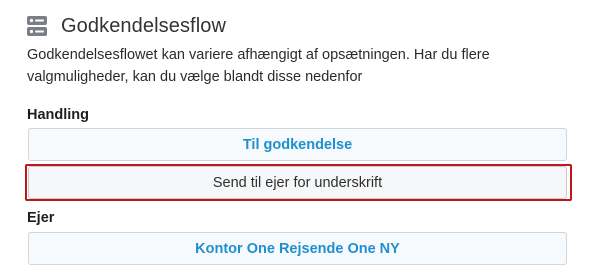  What do you see at coordinates (144, 25) in the screenshot?
I see `panel-title: Godkendelsesflow` at bounding box center [144, 25].